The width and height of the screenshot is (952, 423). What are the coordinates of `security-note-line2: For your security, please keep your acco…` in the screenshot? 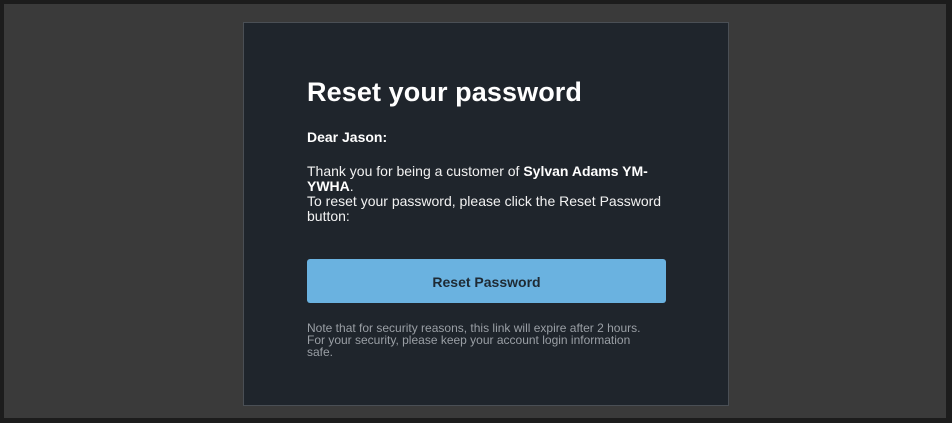 It's located at (469, 346).